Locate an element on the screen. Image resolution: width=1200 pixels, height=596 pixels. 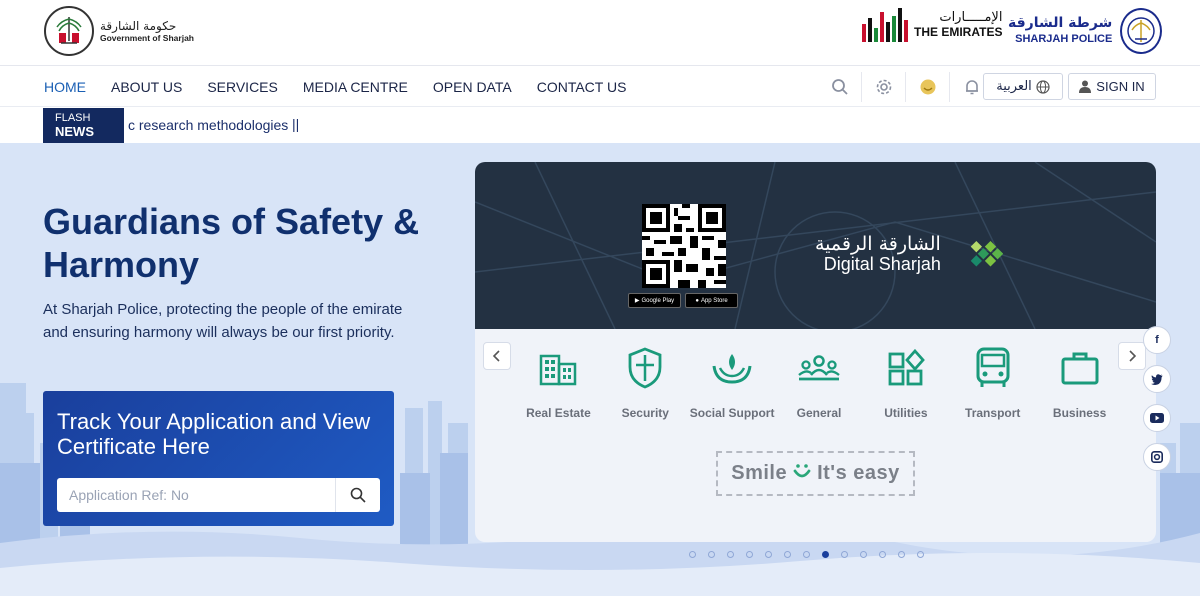
gov-logo-english: Government of Sharjah is located at coordinates (147, 38).